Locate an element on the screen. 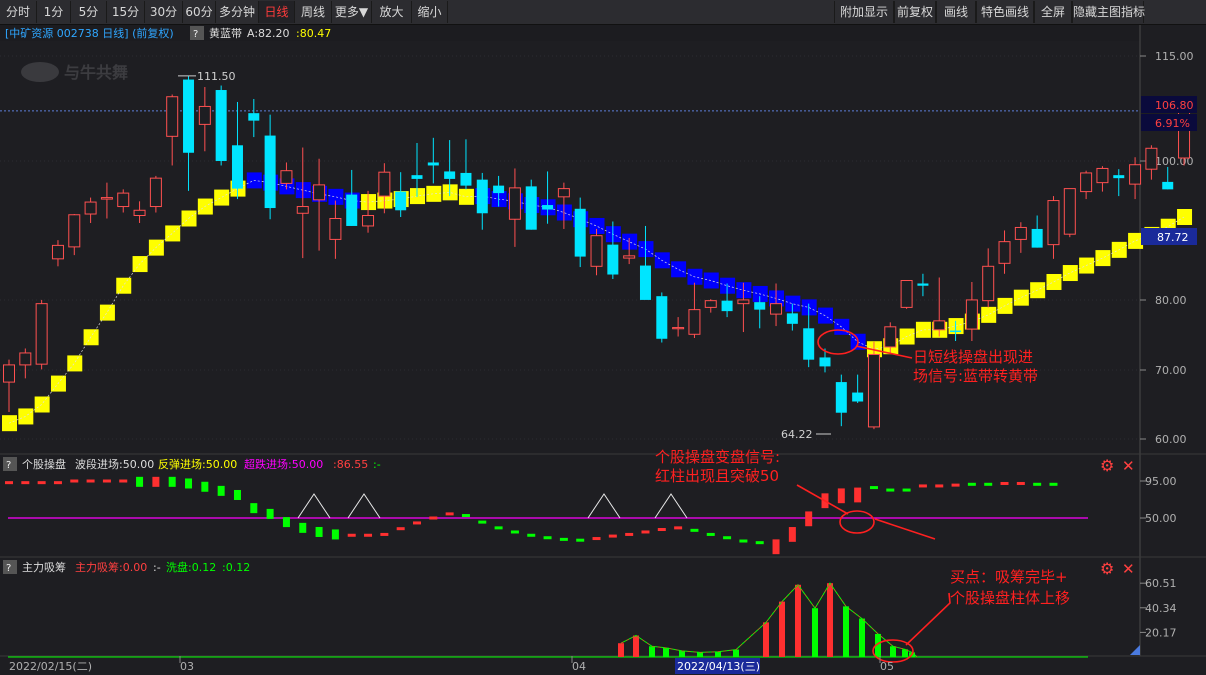 The width and height of the screenshot is (1206, 675). watermark-logo-icon is located at coordinates (40, 72).